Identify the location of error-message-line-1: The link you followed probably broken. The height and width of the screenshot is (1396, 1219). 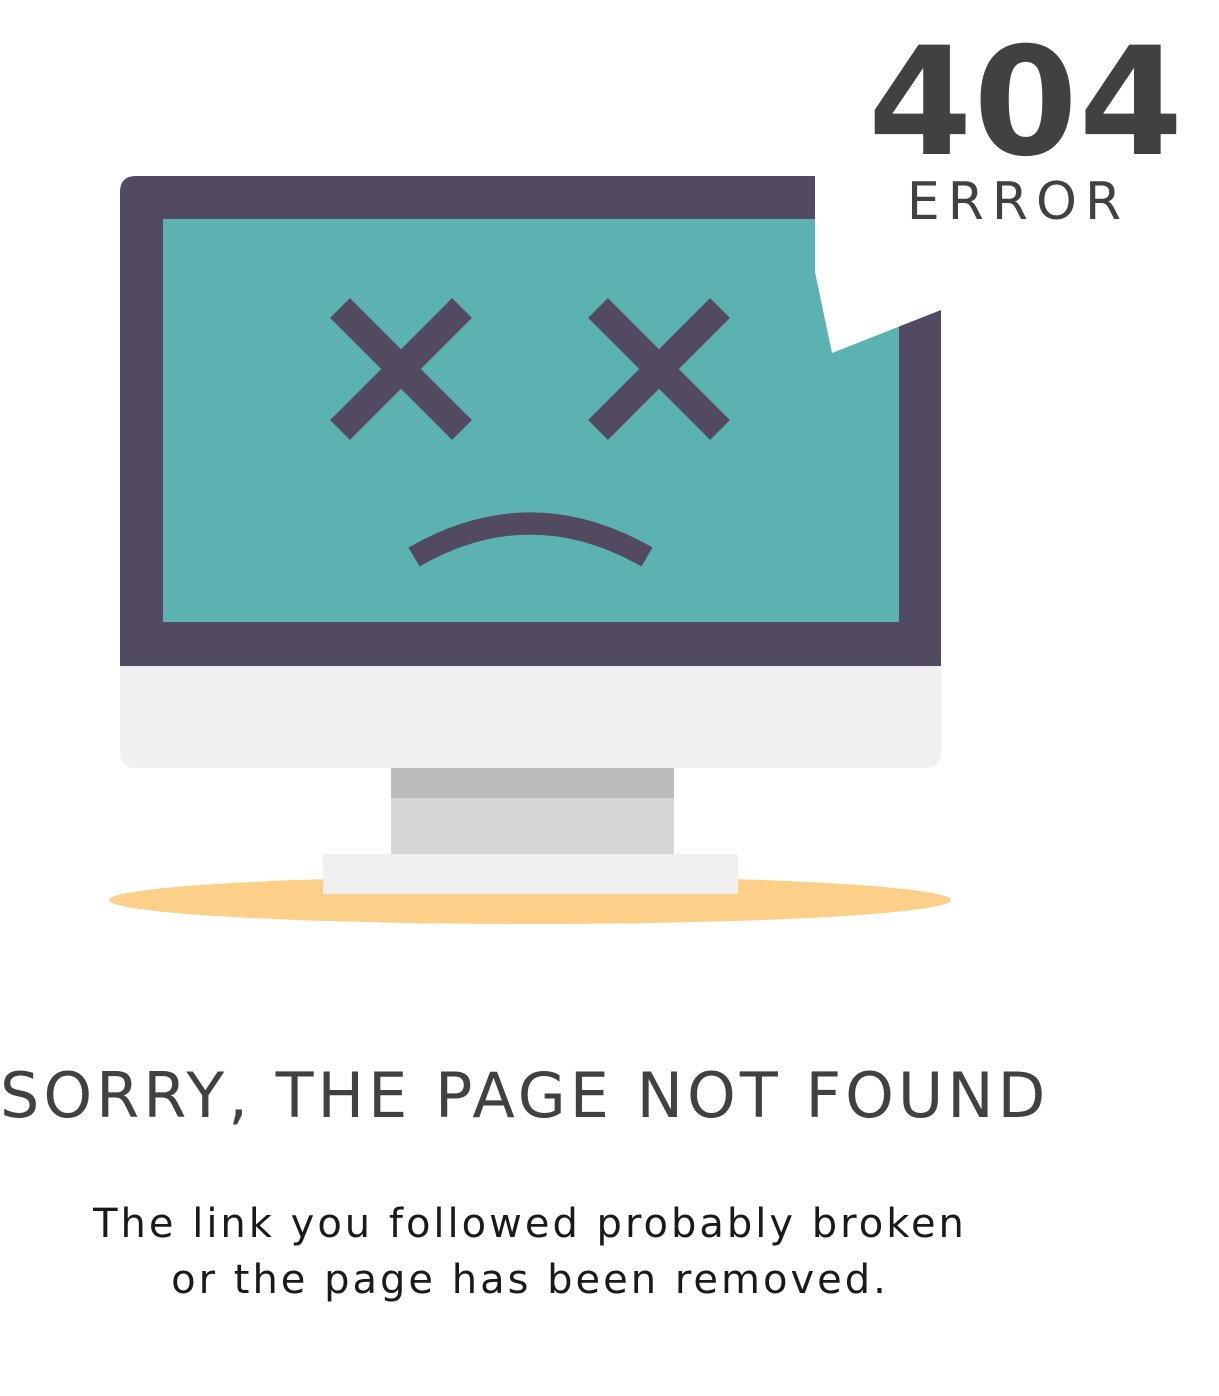
(530, 1224).